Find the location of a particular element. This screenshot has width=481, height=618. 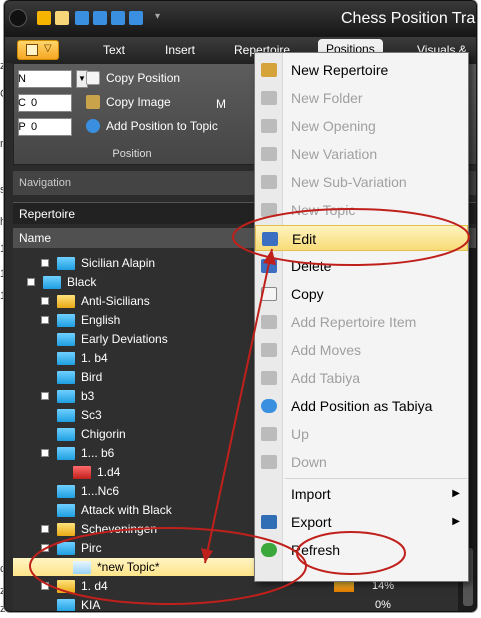

down-arrow-icon is located at coordinates (269, 462).